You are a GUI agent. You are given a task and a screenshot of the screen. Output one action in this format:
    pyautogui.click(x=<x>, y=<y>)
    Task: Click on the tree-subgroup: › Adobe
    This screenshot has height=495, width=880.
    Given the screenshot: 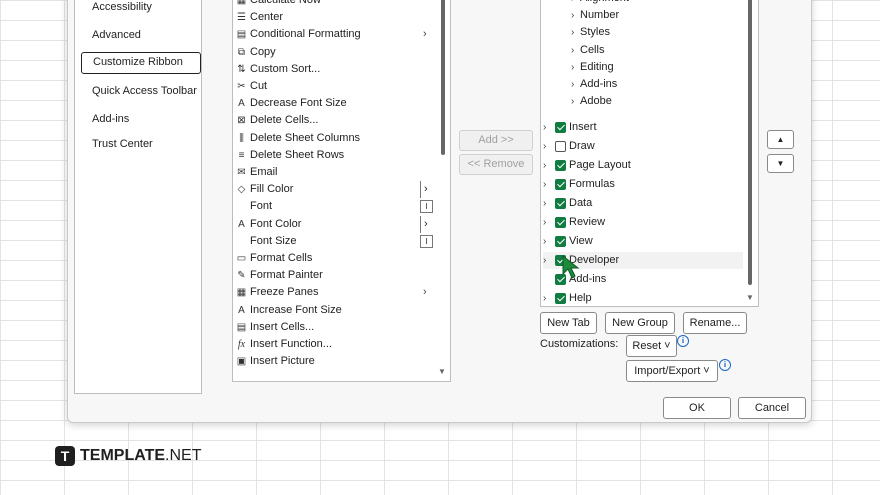 What is the action you would take?
    pyautogui.click(x=651, y=101)
    